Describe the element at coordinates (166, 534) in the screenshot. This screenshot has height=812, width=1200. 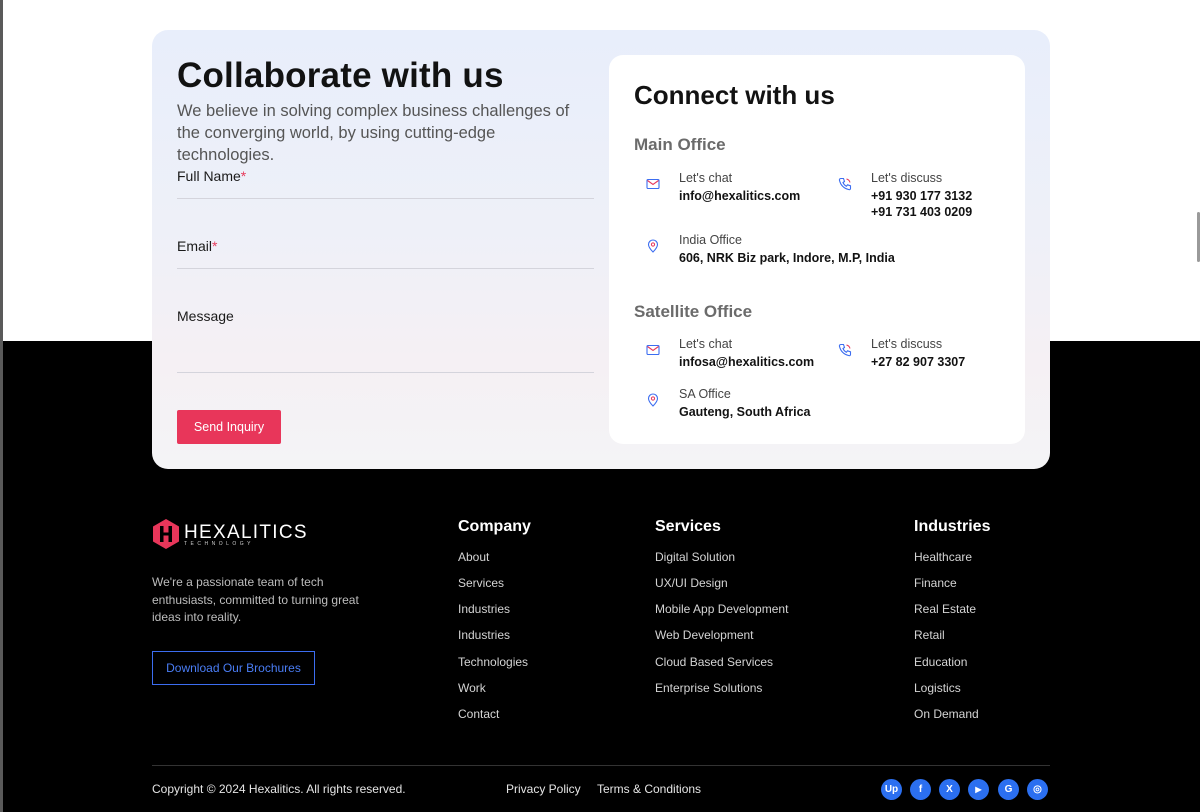
I see `hexagon-logo-icon` at that location.